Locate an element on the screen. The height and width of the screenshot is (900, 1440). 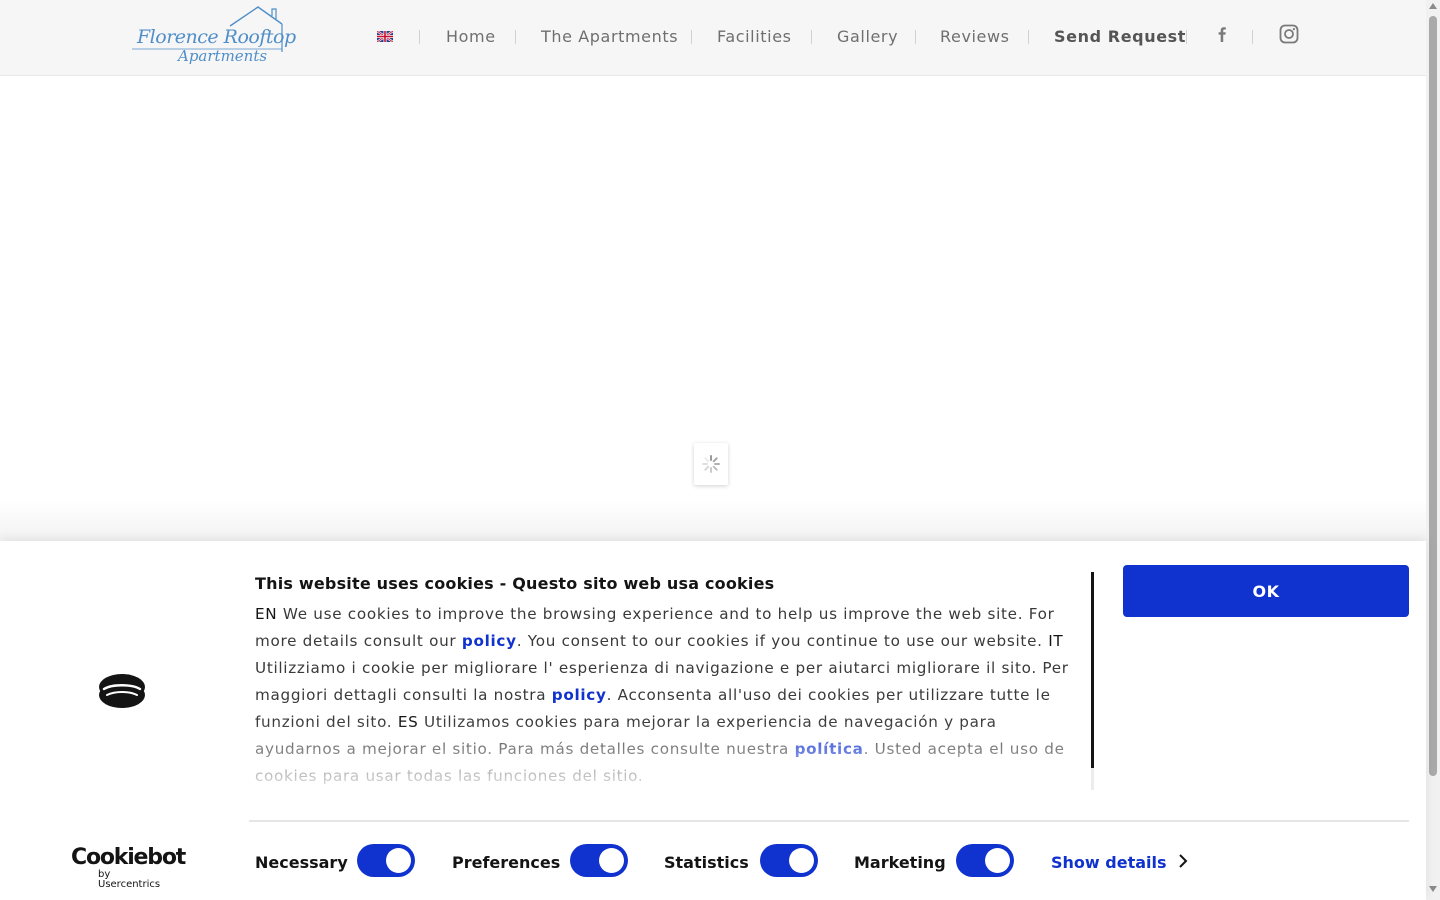
page-loader is located at coordinates (711, 464).